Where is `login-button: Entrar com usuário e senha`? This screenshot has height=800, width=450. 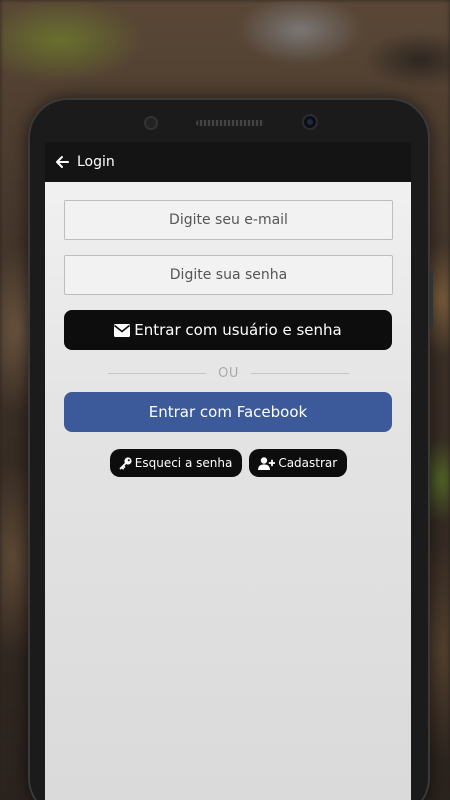 login-button: Entrar com usuário e senha is located at coordinates (228, 330).